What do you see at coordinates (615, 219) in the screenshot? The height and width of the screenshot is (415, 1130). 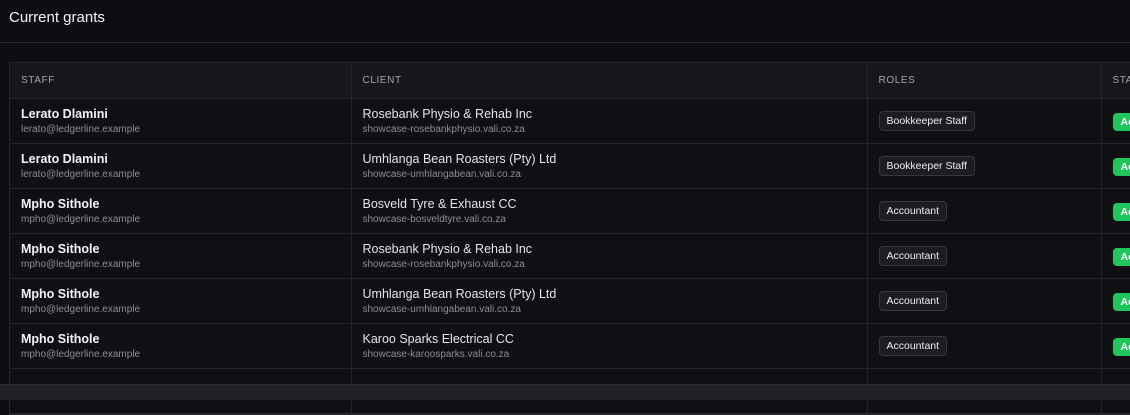 I see `client-domain: showcase-bosveldtyre.vali.co.za` at bounding box center [615, 219].